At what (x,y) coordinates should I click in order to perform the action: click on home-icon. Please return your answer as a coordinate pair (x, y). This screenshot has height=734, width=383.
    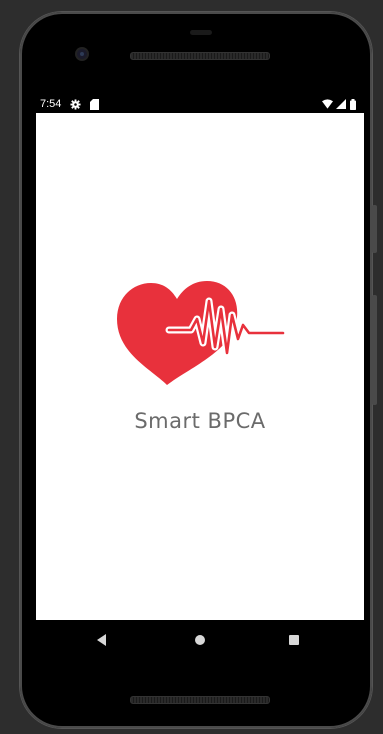
    Looking at the image, I should click on (200, 640).